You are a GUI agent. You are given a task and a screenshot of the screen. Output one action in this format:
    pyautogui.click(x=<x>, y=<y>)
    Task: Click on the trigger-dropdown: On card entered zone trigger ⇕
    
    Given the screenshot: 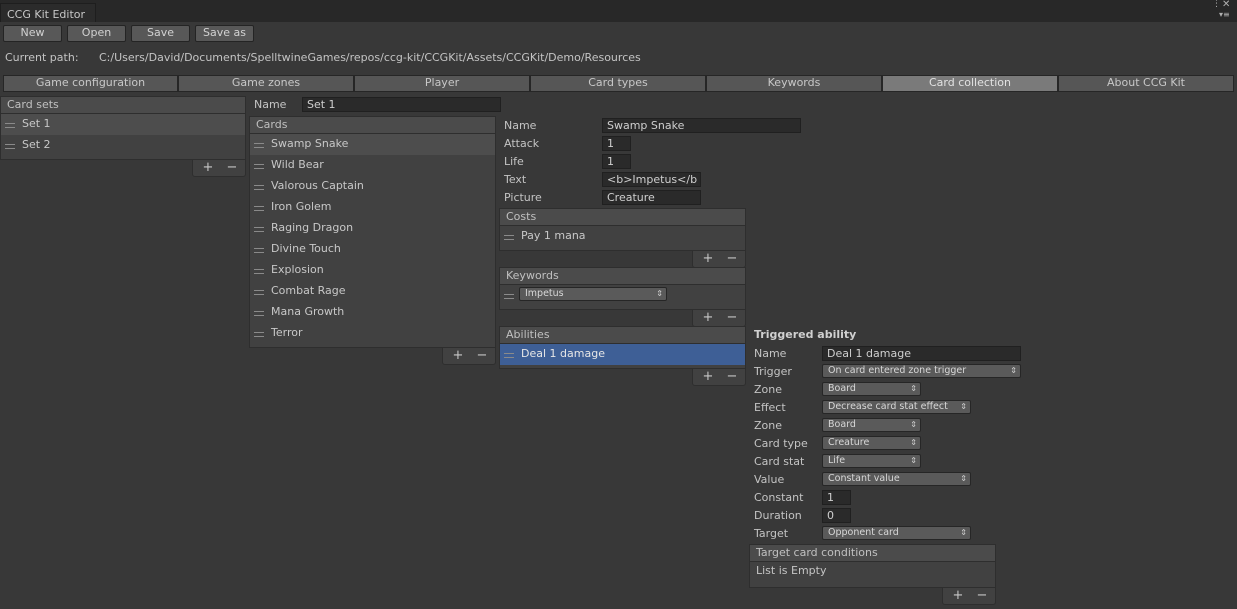 What is the action you would take?
    pyautogui.click(x=921, y=371)
    